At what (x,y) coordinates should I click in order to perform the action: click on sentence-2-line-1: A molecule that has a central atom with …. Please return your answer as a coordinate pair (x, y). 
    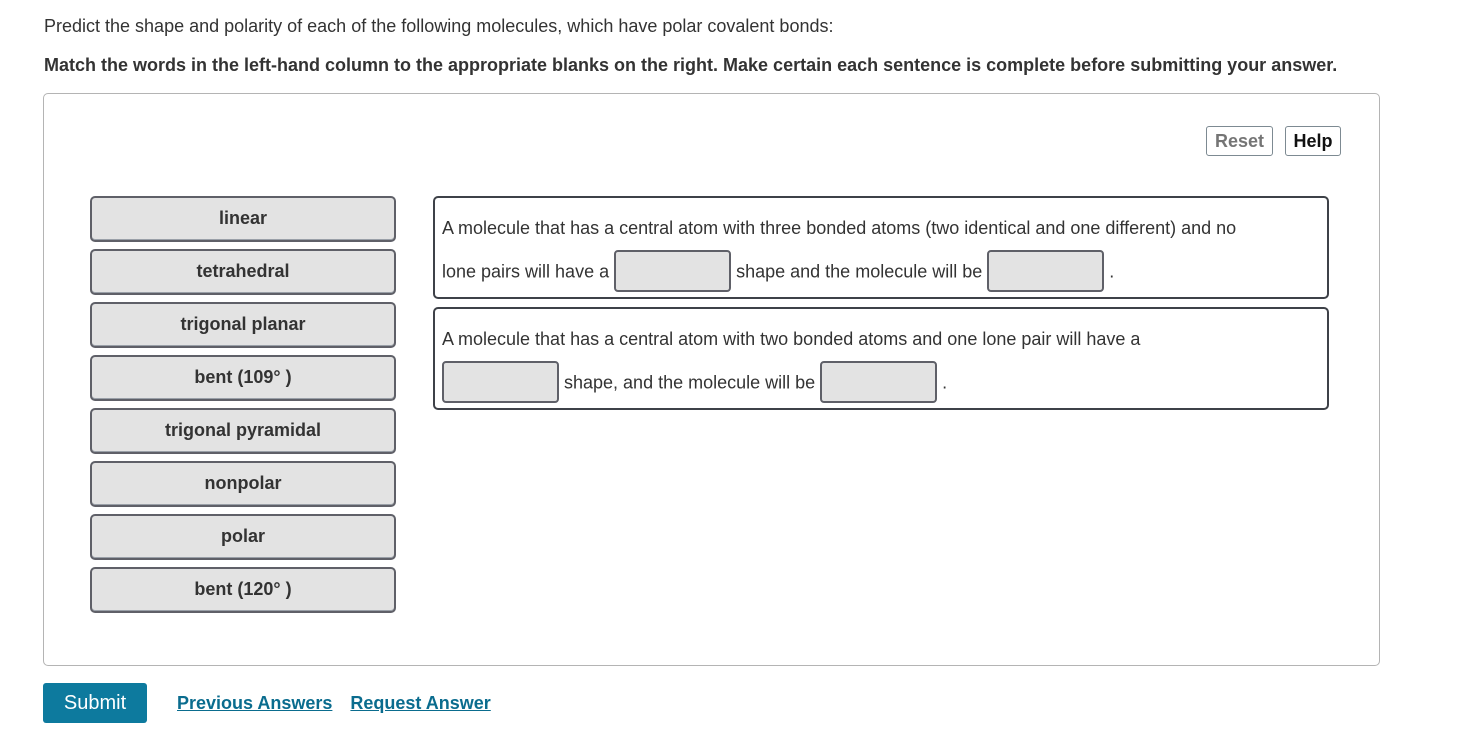
    Looking at the image, I should click on (791, 339).